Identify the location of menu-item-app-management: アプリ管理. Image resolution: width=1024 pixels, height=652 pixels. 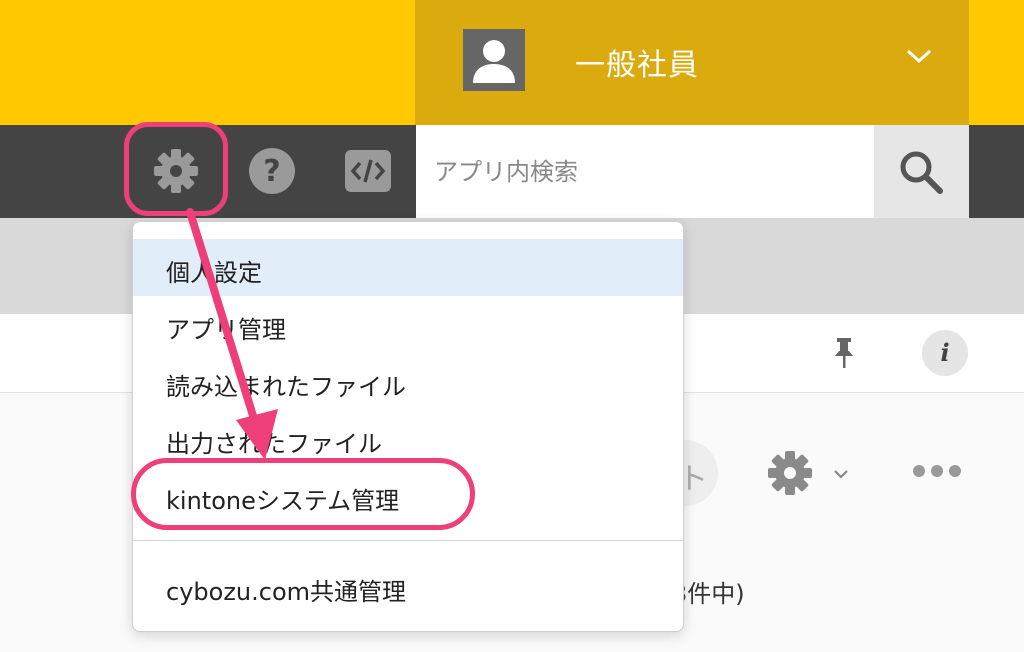
(408, 324).